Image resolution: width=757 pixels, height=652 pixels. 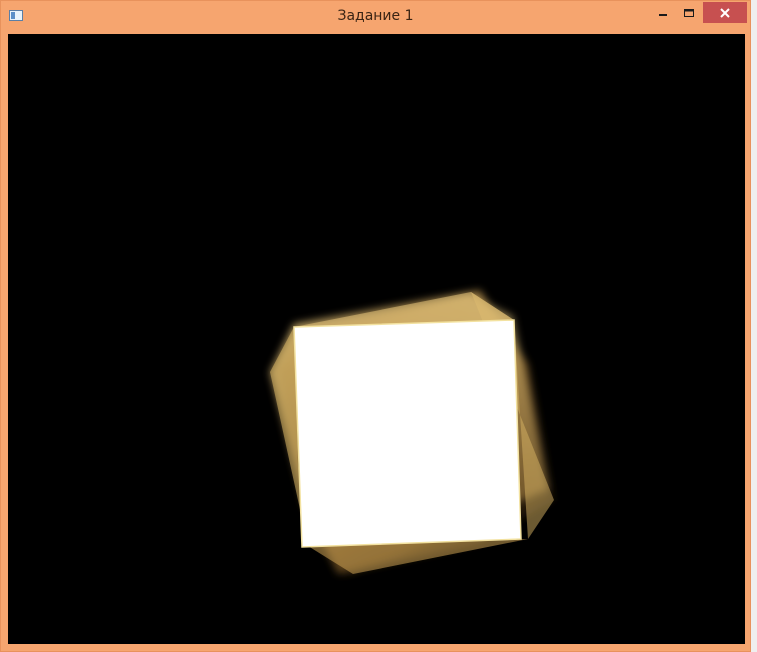 I want to click on close-icon, so click(x=725, y=12).